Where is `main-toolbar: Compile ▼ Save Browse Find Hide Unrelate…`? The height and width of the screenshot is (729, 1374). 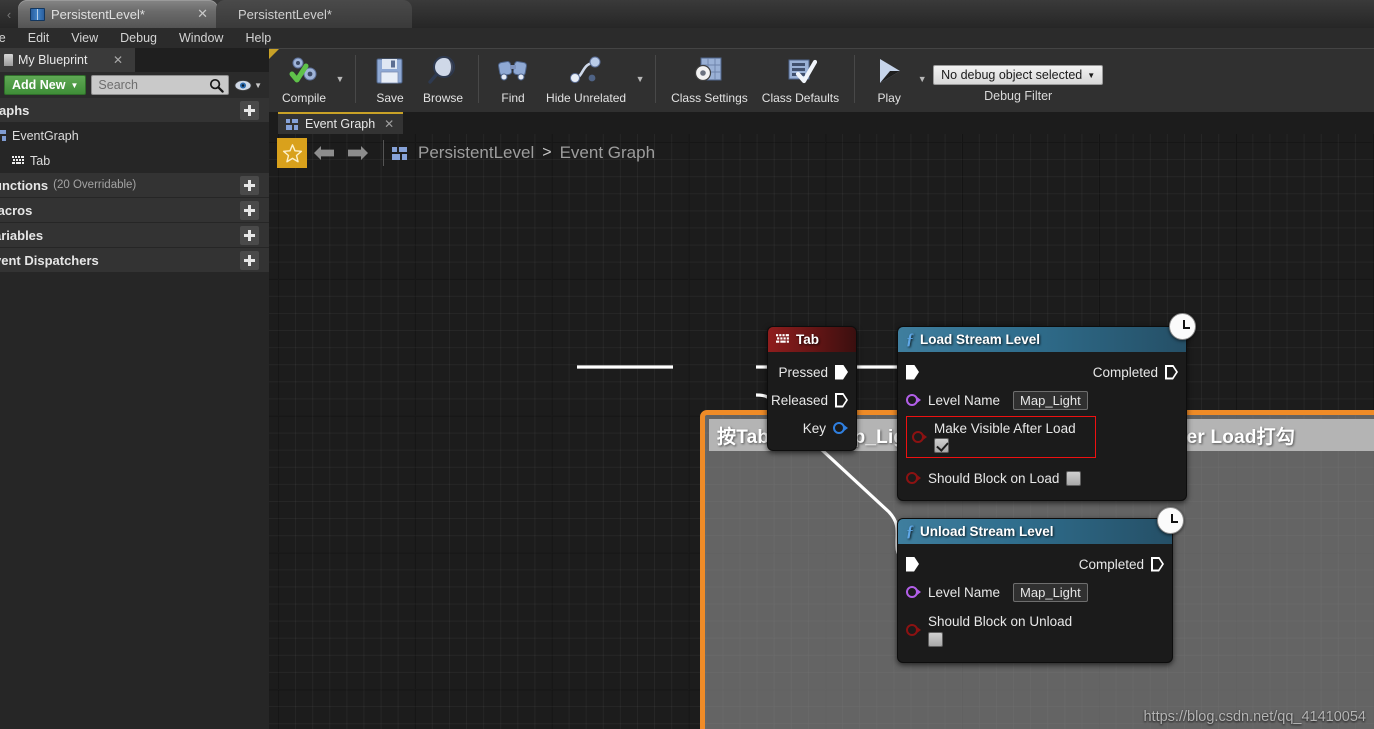
main-toolbar: Compile ▼ Save Browse Find Hide Unrelate… is located at coordinates (821, 80).